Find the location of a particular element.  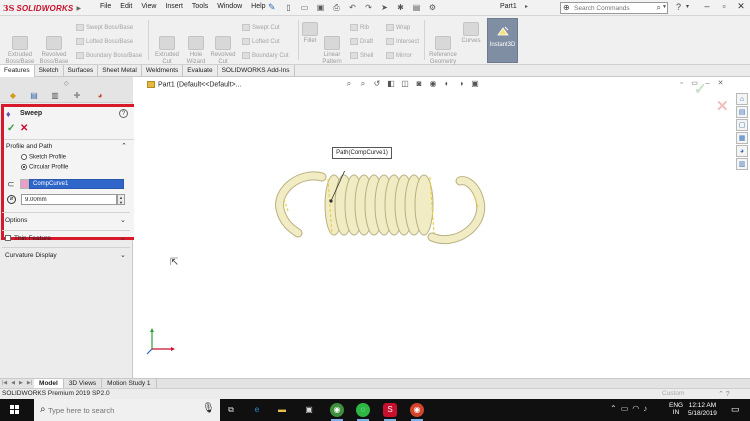

chrome-icon: ◉ is located at coordinates (337, 412).